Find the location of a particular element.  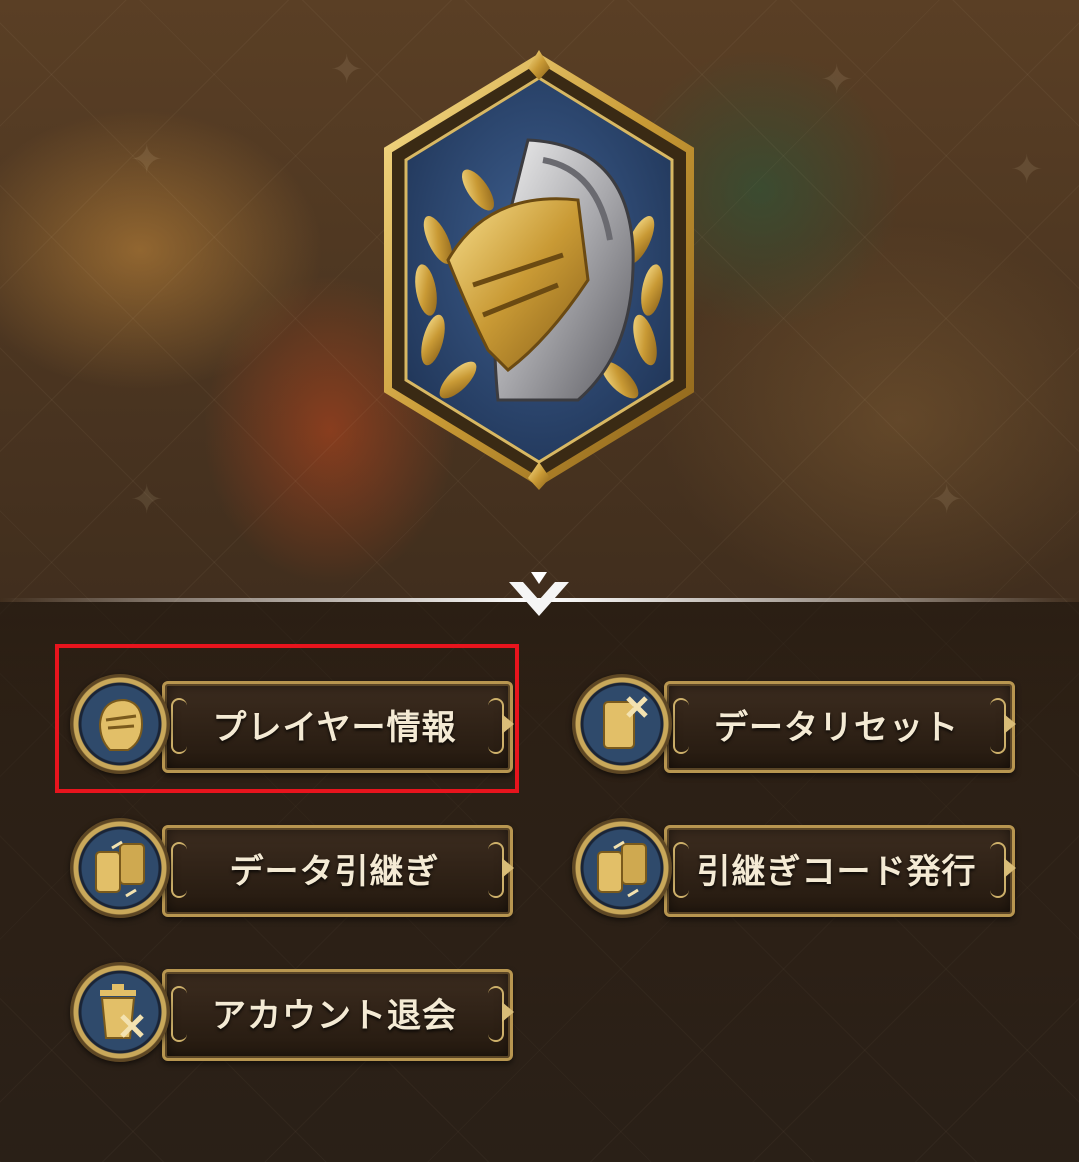

account-withdrawal-button: アカウント退会 is located at coordinates (294, 1012).